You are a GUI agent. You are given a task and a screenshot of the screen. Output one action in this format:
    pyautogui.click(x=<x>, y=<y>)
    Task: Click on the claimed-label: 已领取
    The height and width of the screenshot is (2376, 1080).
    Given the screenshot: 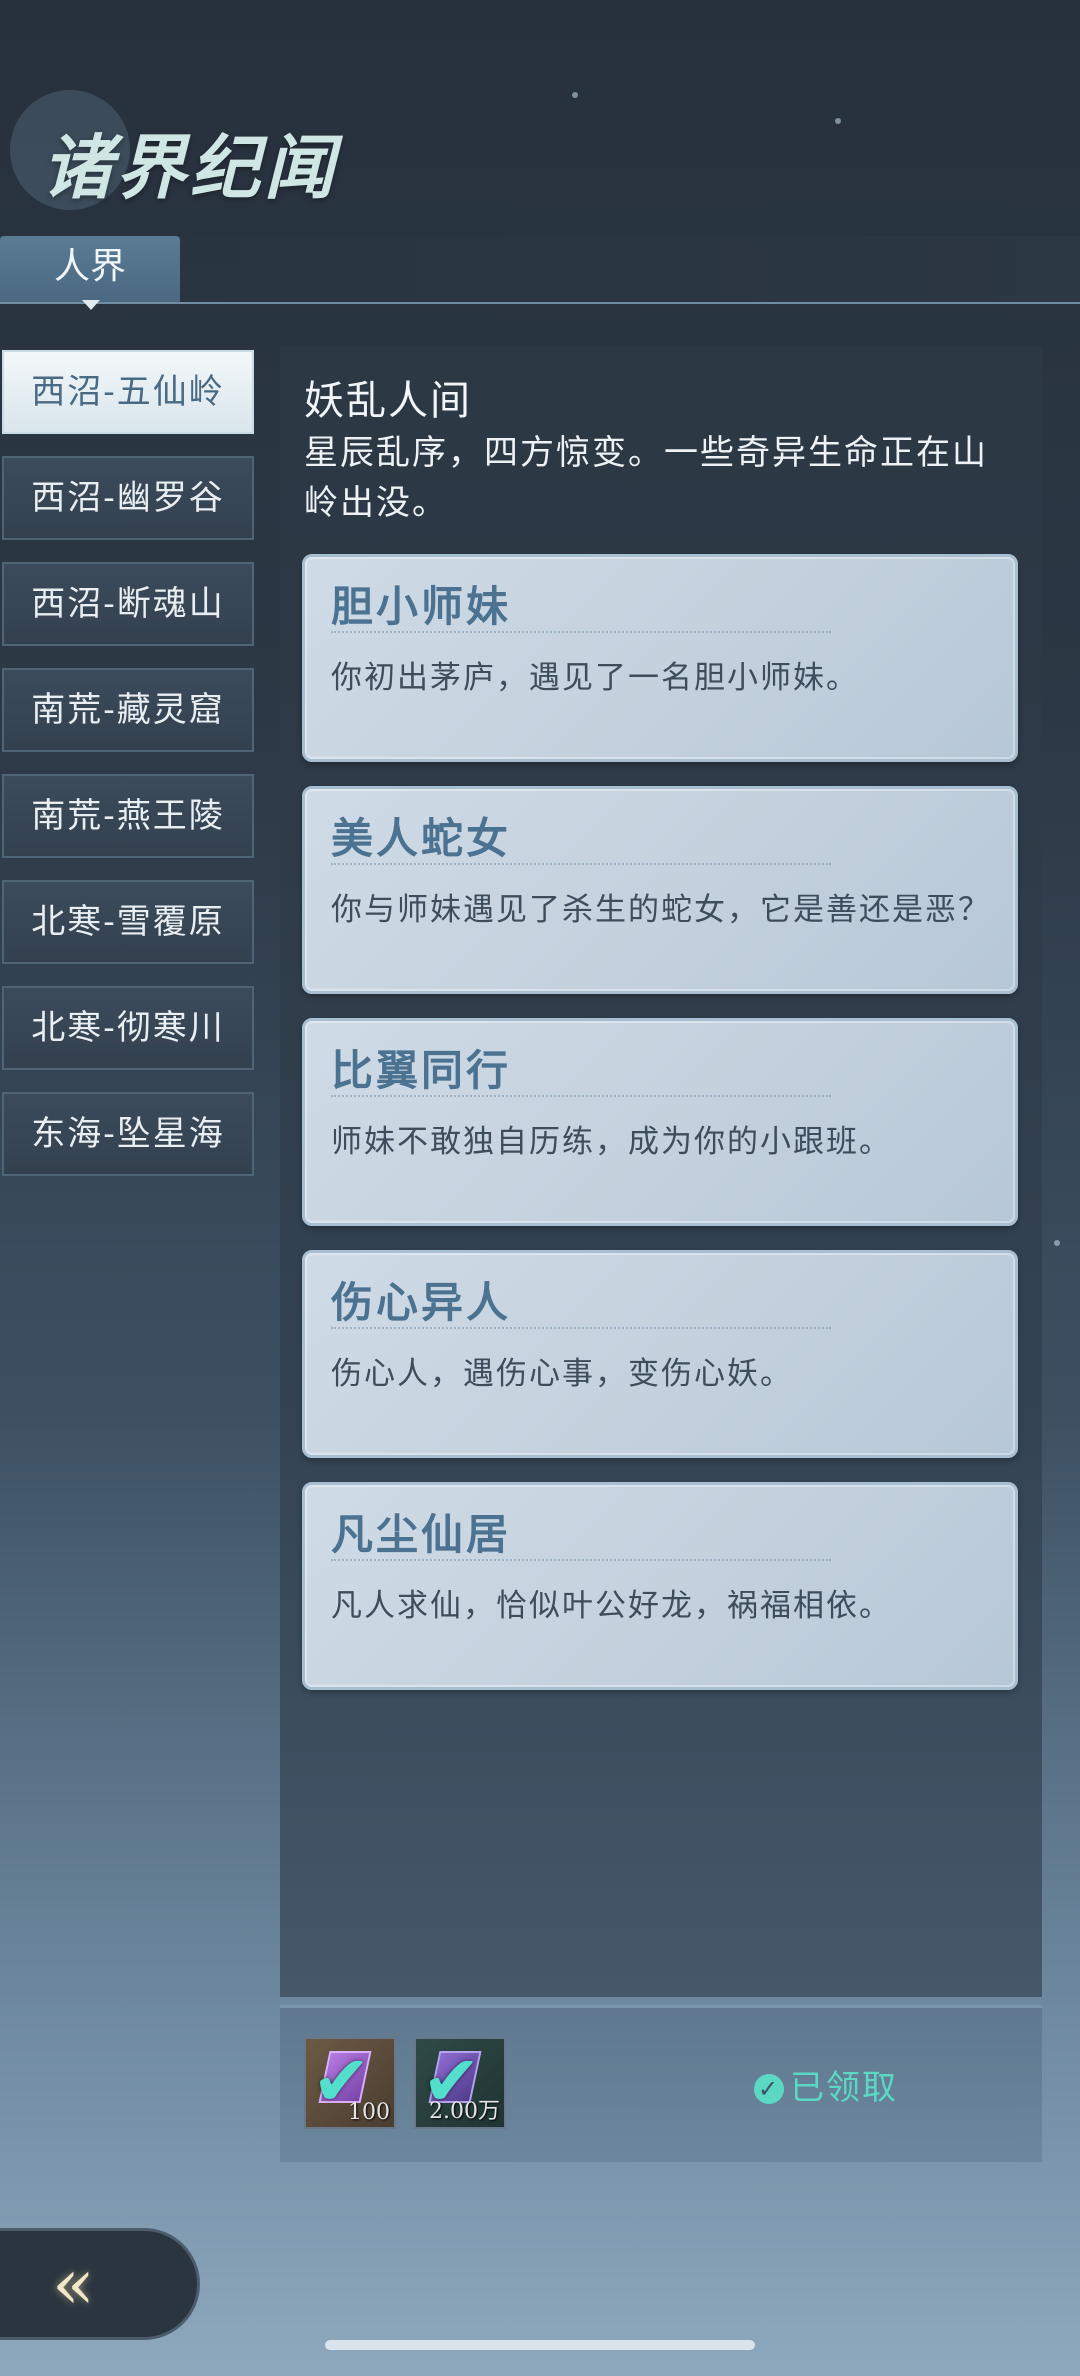 What is the action you would take?
    pyautogui.click(x=844, y=2088)
    